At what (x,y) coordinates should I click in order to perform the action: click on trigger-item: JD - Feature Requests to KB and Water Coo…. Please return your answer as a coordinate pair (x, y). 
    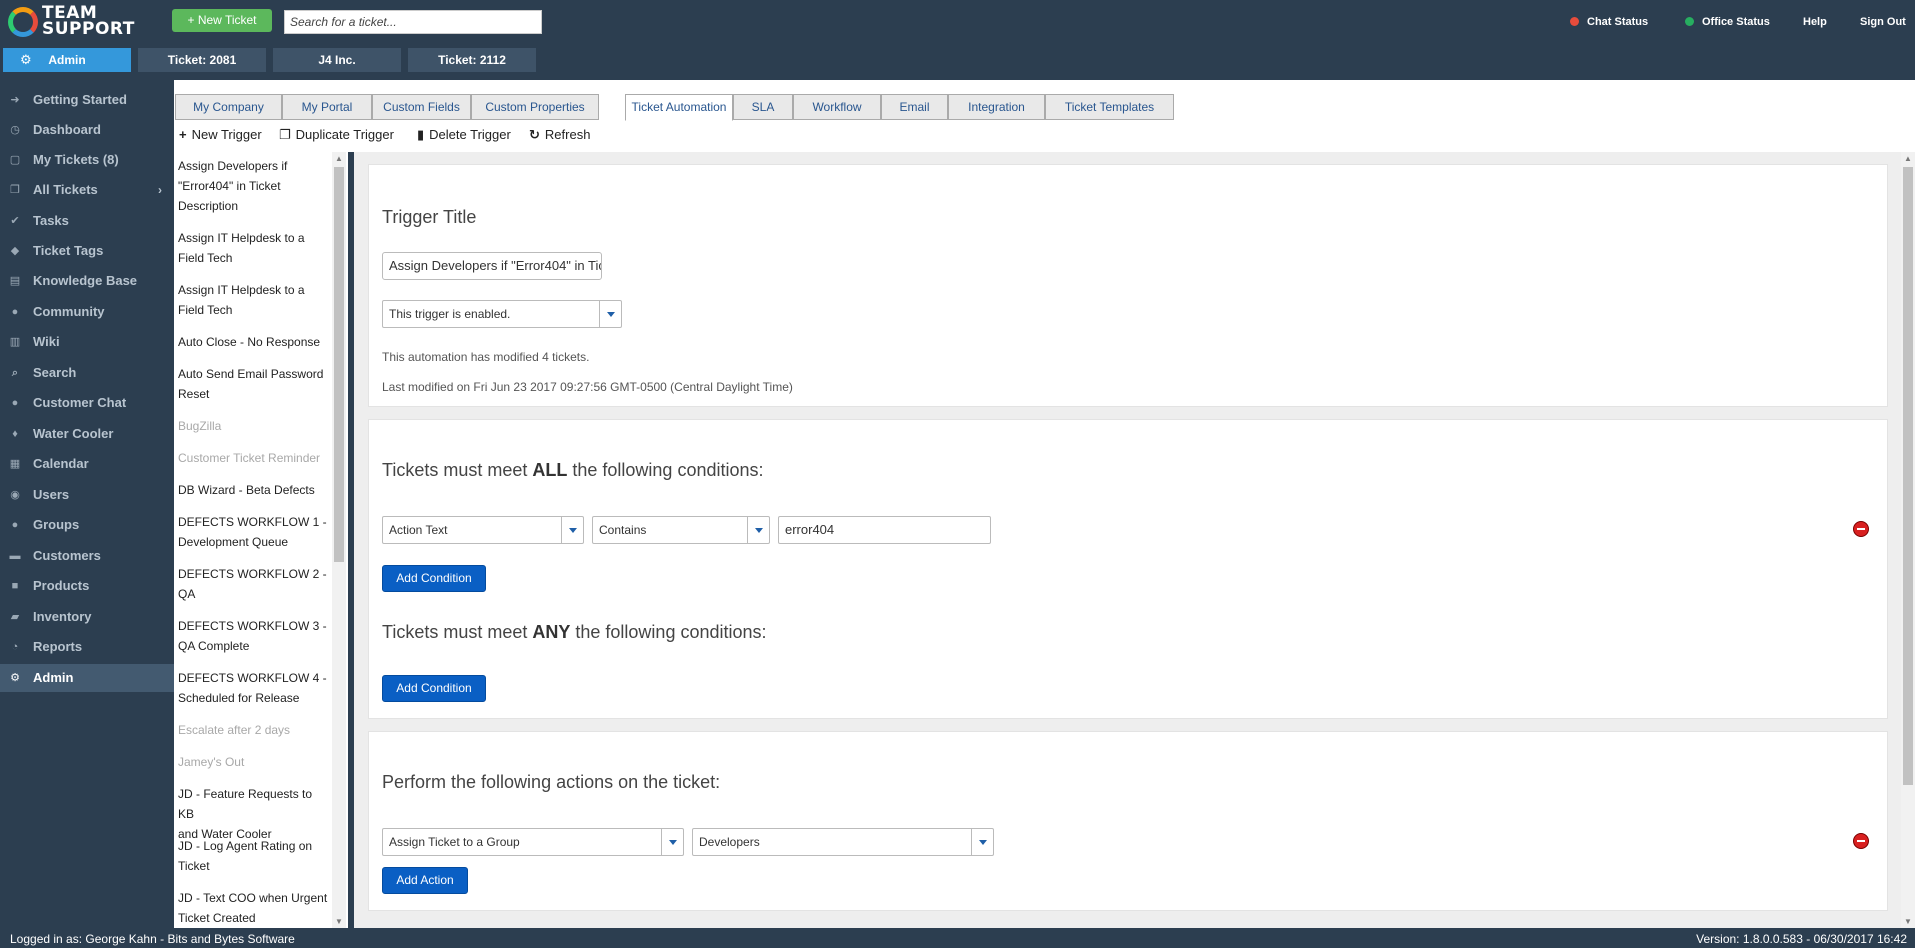
    Looking at the image, I should click on (254, 814).